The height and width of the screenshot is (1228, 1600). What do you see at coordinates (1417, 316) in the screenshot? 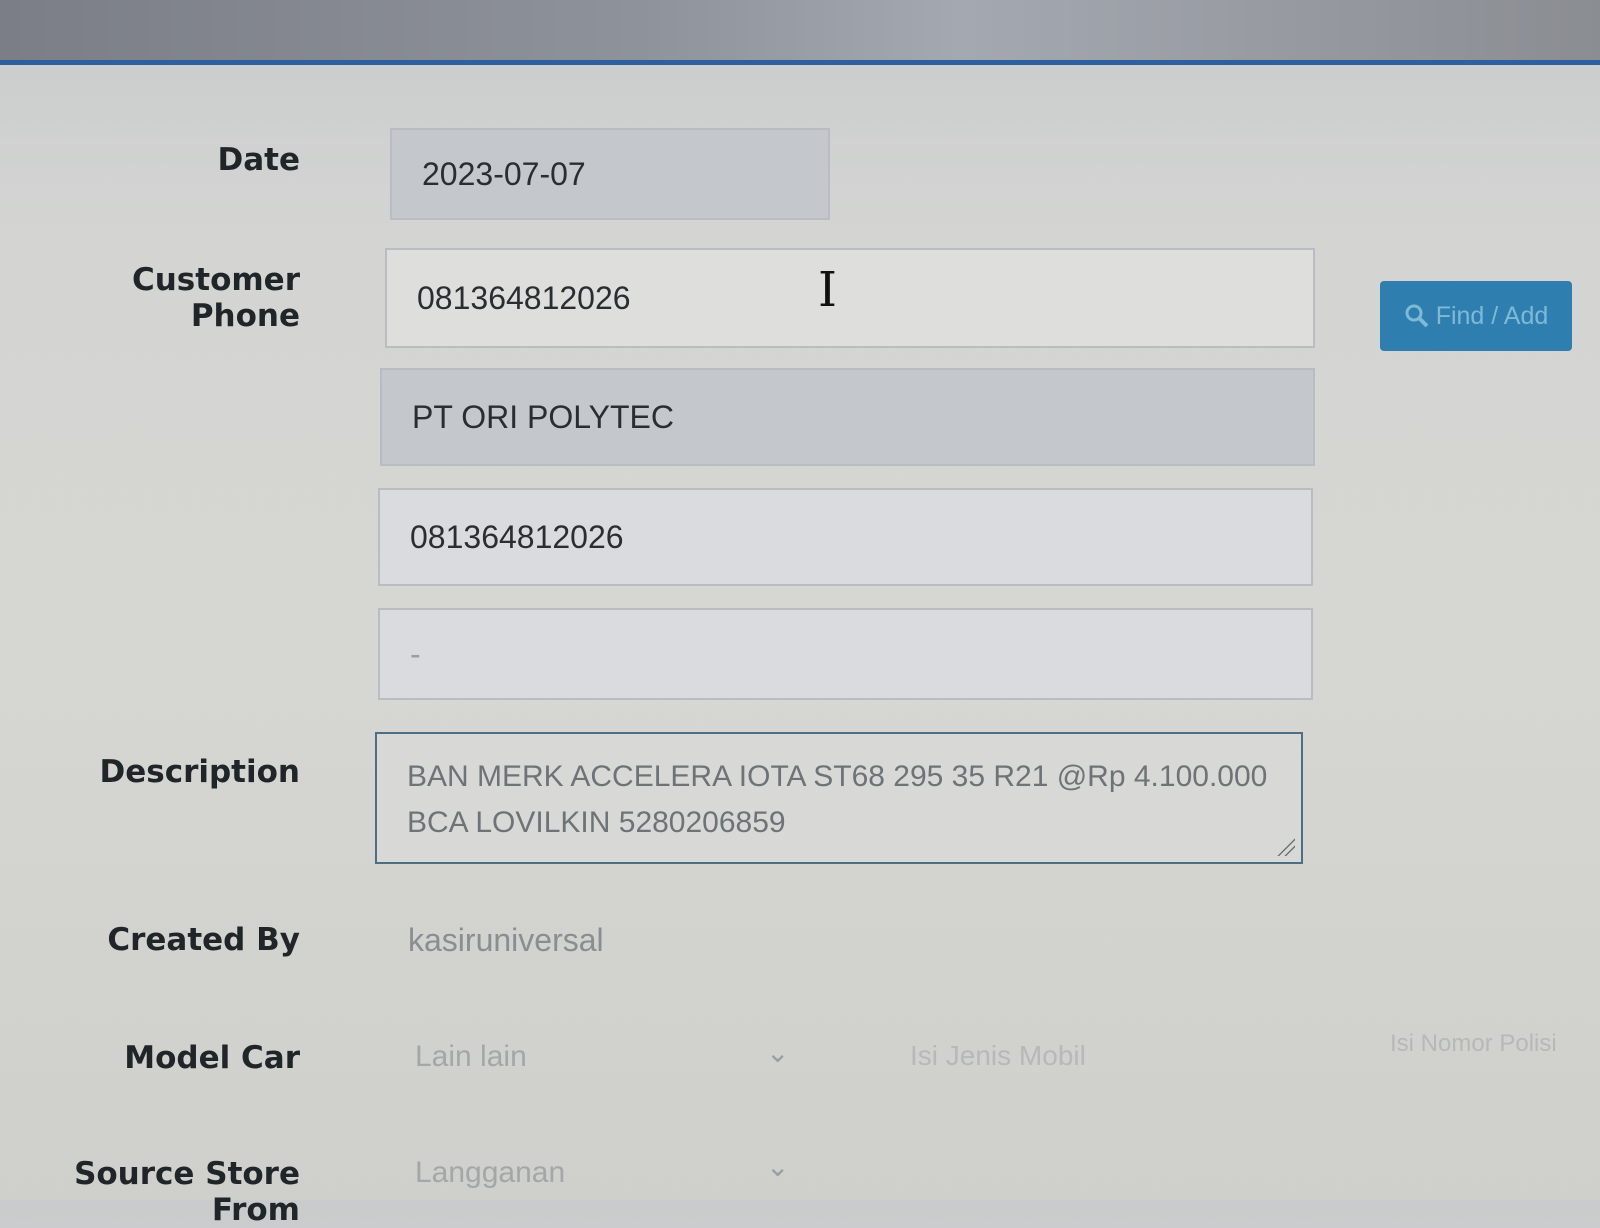
I see `search-icon` at bounding box center [1417, 316].